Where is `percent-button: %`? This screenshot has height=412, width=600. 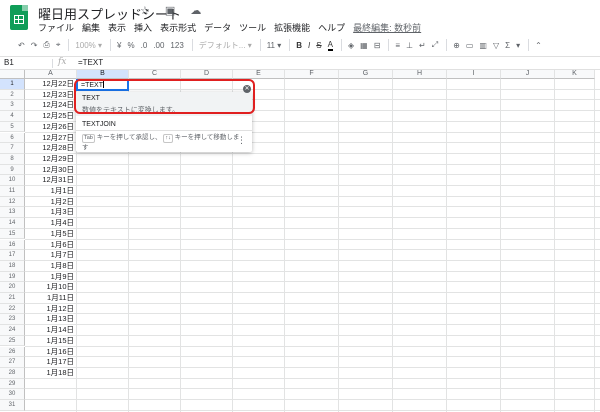 percent-button: % is located at coordinates (131, 45).